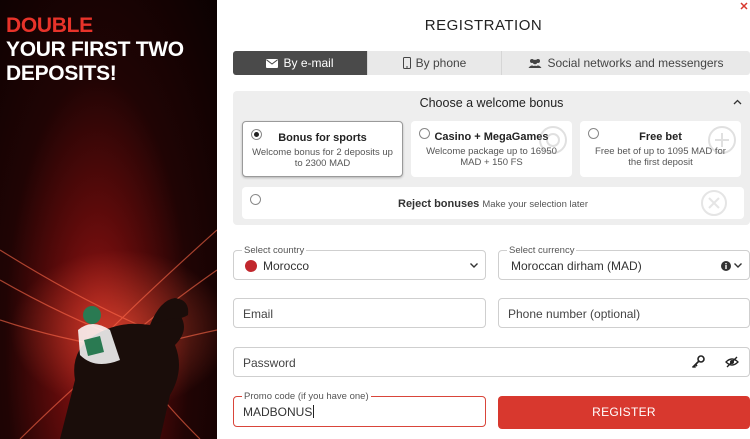 The height and width of the screenshot is (439, 750). I want to click on tab-by-email: By e-mail, so click(300, 63).